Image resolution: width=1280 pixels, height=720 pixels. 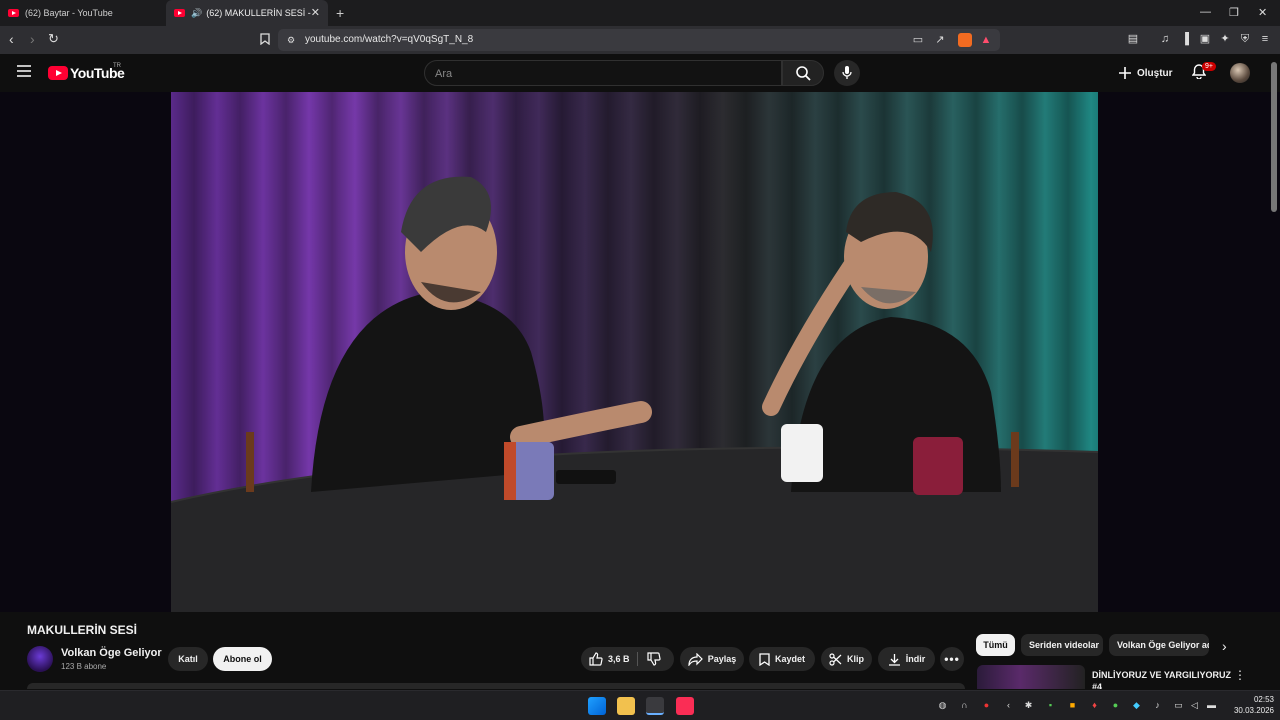 What do you see at coordinates (1094, 705) in the screenshot?
I see `tray-app-icon: ♦` at bounding box center [1094, 705].